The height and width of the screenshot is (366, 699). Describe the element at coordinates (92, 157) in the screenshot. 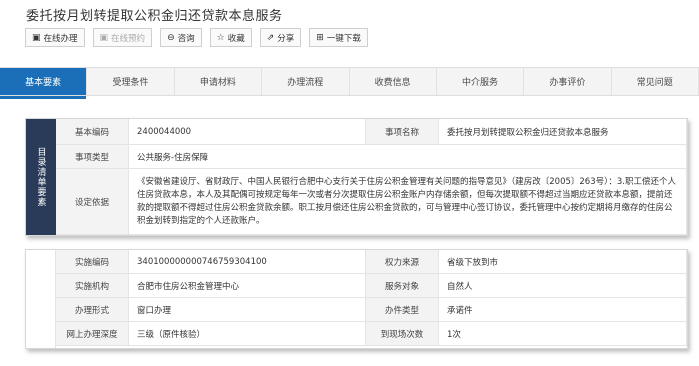

I see `item-type-label: 事项类型` at that location.